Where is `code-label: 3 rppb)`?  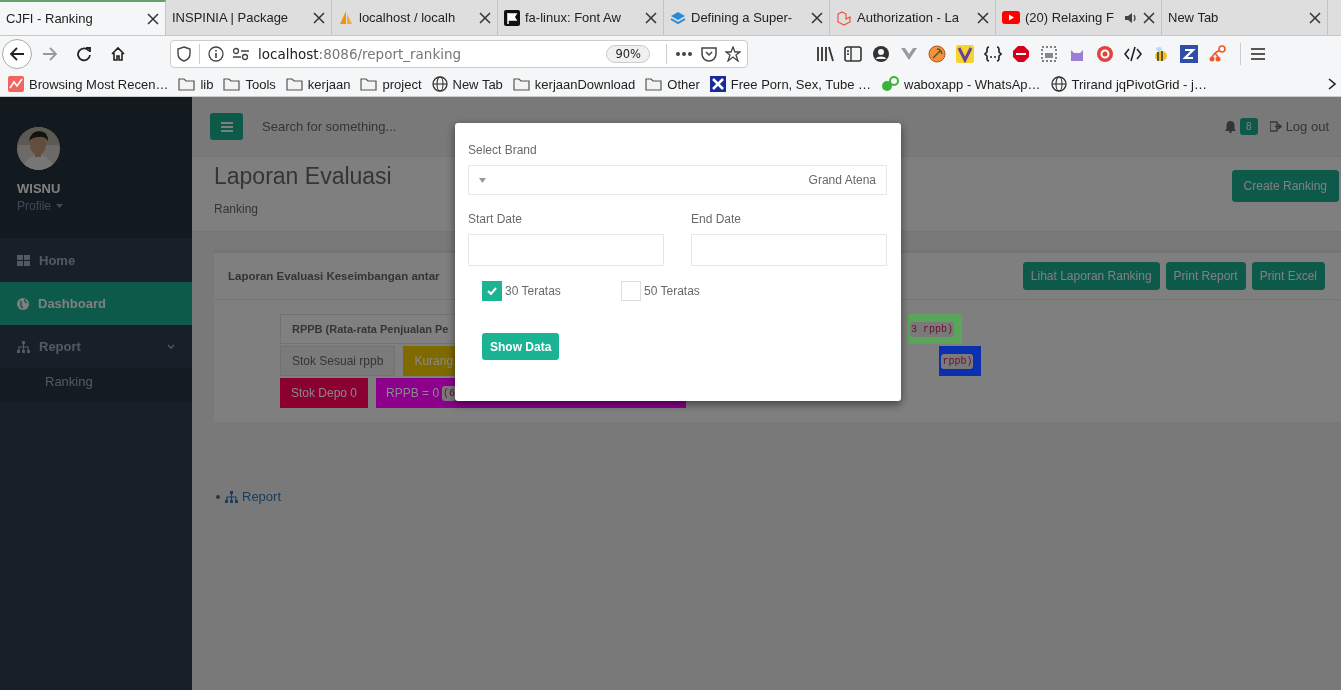
code-label: 3 rppb) is located at coordinates (932, 329).